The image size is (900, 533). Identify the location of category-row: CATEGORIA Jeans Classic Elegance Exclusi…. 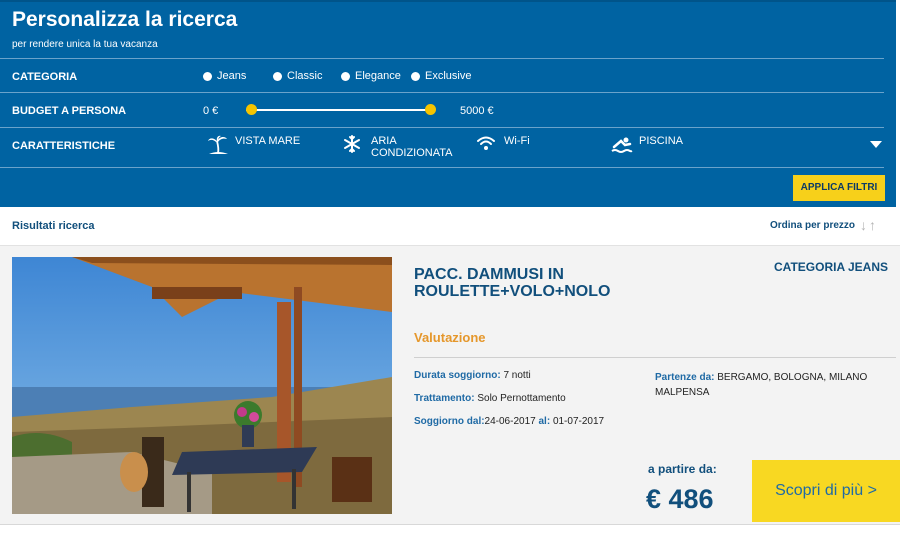
(442, 75).